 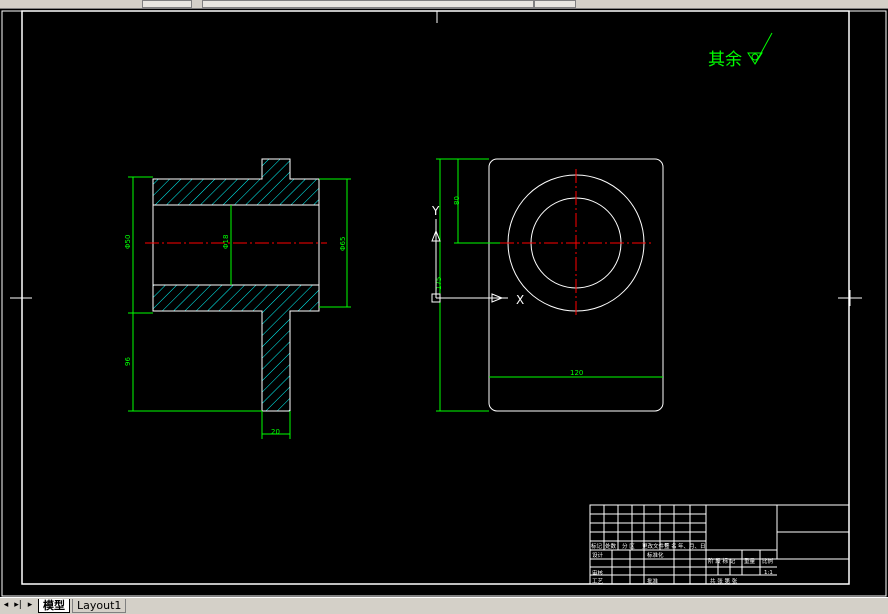 What do you see at coordinates (722, 561) in the screenshot?
I see `tb-stage-label: 阶 段 标 记` at bounding box center [722, 561].